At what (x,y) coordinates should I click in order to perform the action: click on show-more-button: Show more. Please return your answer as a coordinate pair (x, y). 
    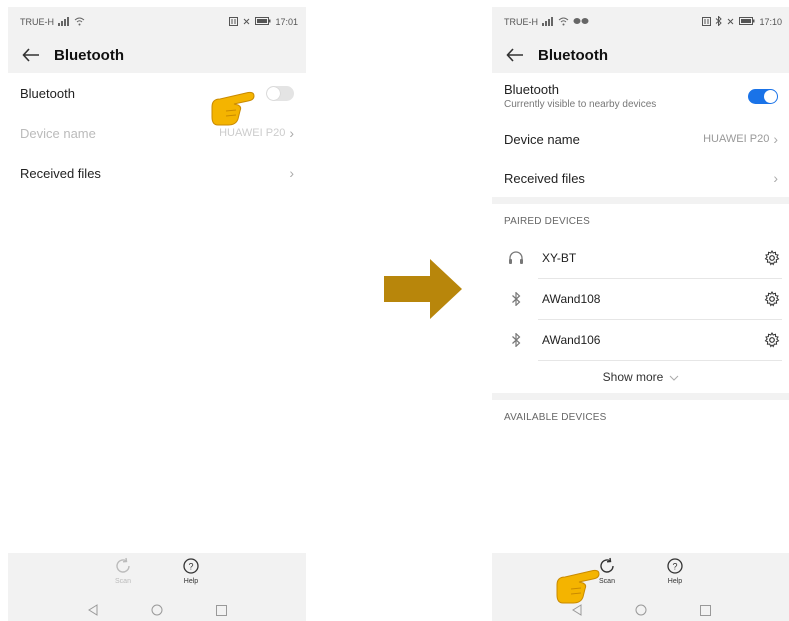
    Looking at the image, I should click on (640, 377).